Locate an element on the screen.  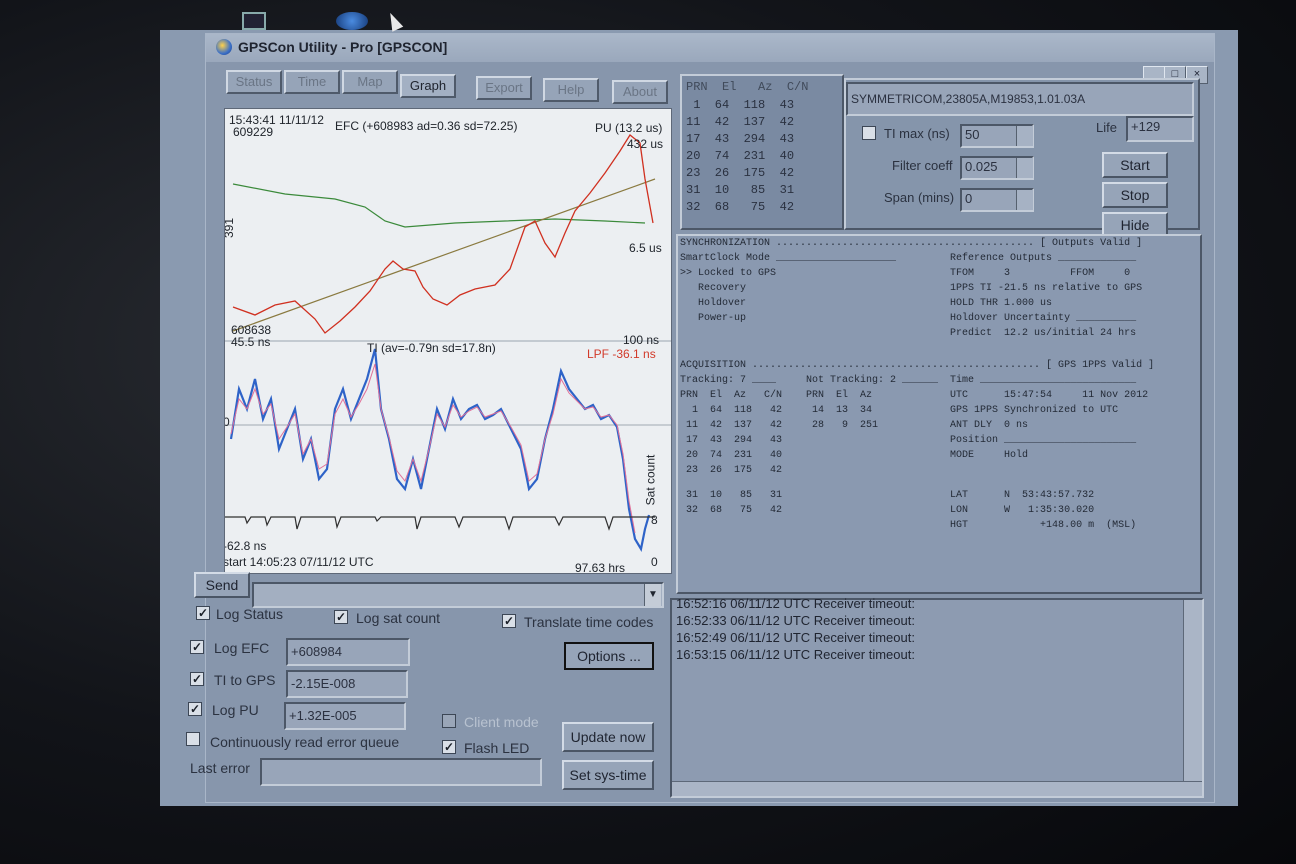
table-row: 11 42 137 42 is located at coordinates (740, 122).